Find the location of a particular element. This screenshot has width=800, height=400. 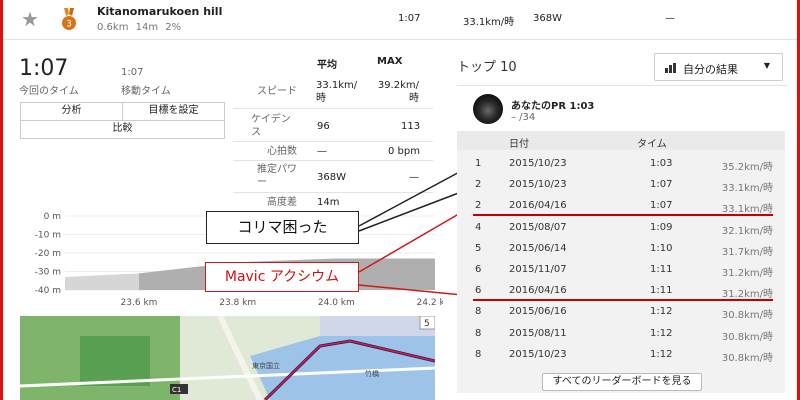

rank-cell: 6 is located at coordinates (478, 269).